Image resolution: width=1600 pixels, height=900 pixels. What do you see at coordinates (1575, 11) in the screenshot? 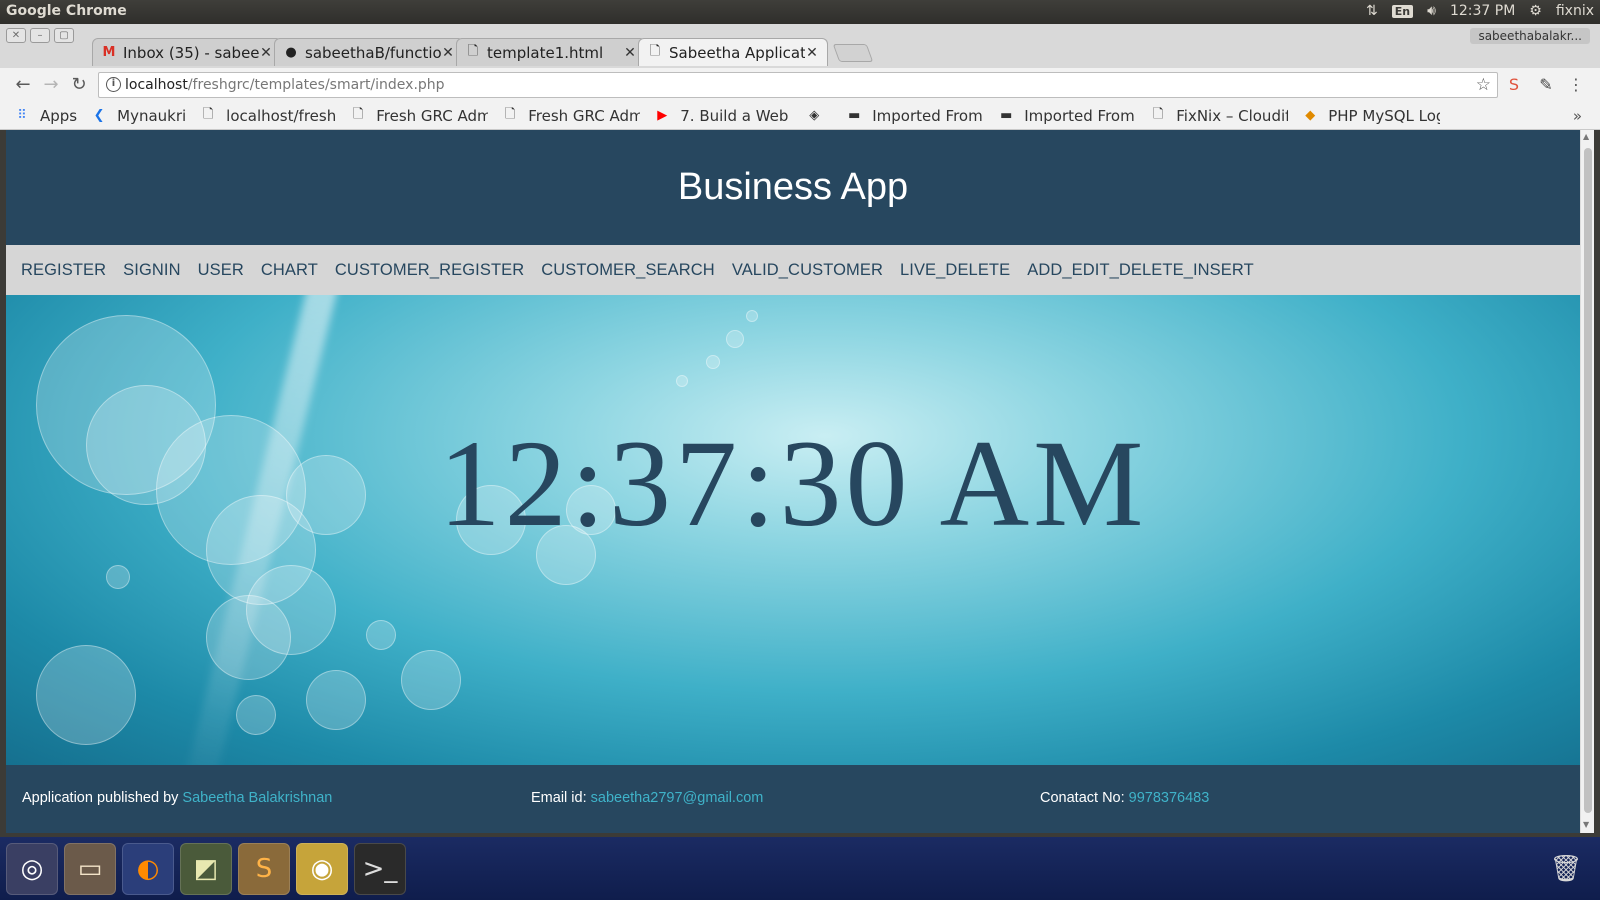
I see `user-name-indicator: fixnix` at bounding box center [1575, 11].